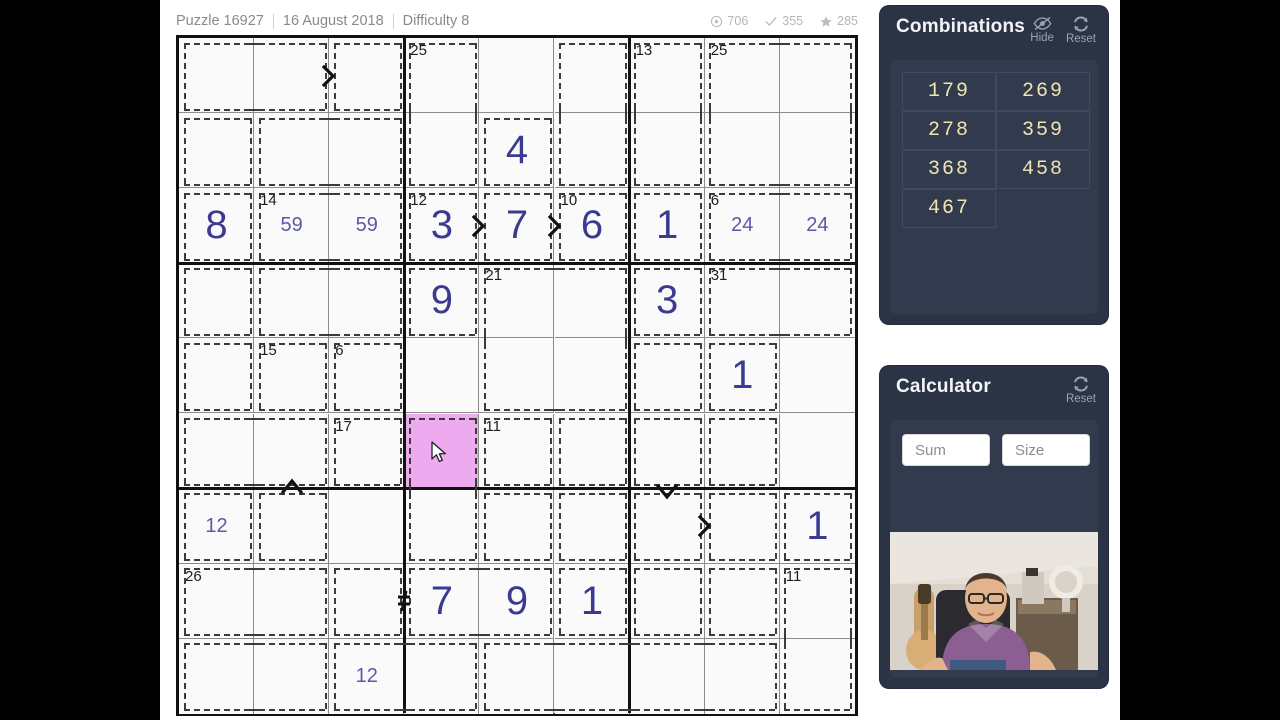 The width and height of the screenshot is (1280, 720). I want to click on hide-combinations-button: Hide, so click(1042, 31).